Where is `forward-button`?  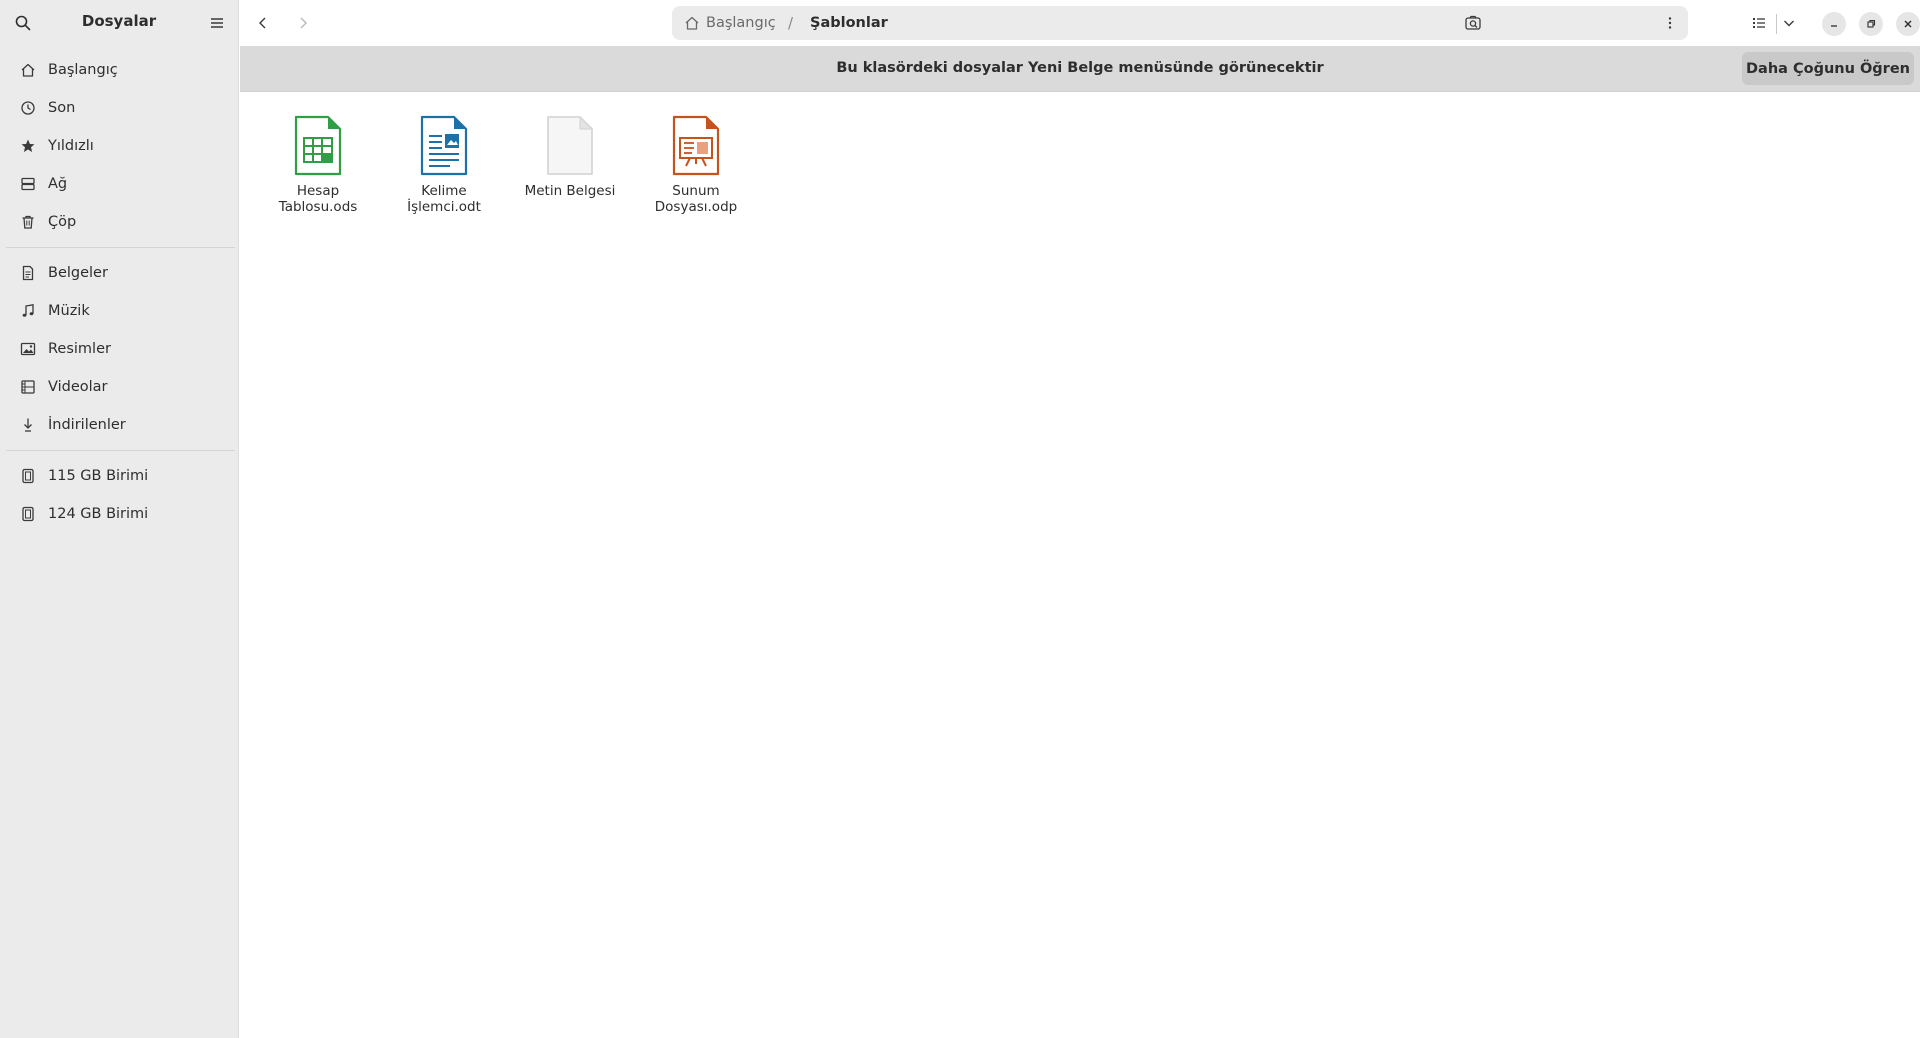 forward-button is located at coordinates (303, 23).